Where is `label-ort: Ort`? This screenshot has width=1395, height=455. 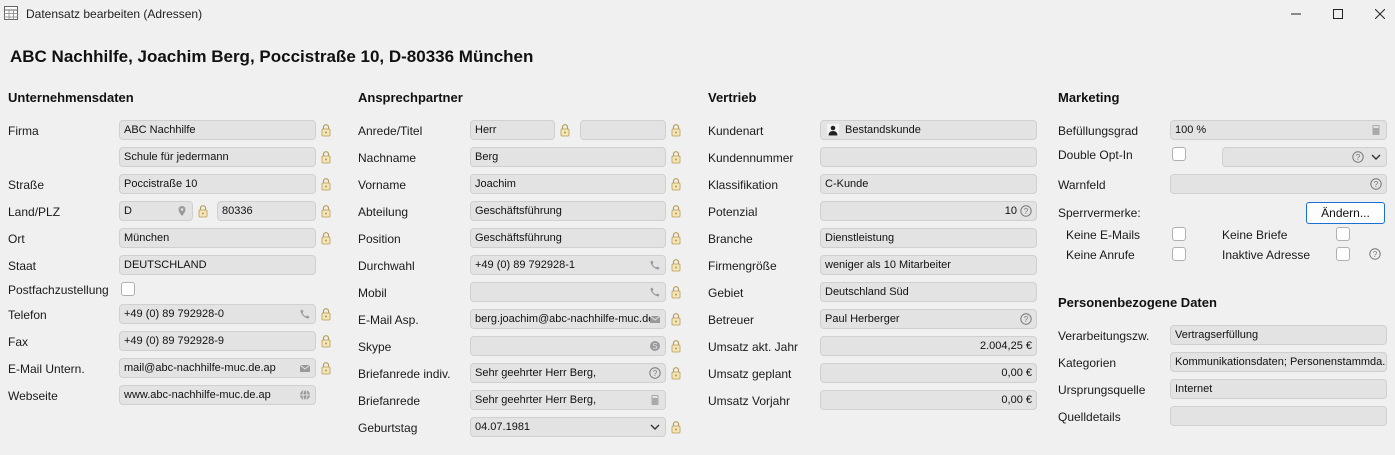 label-ort: Ort is located at coordinates (16, 239).